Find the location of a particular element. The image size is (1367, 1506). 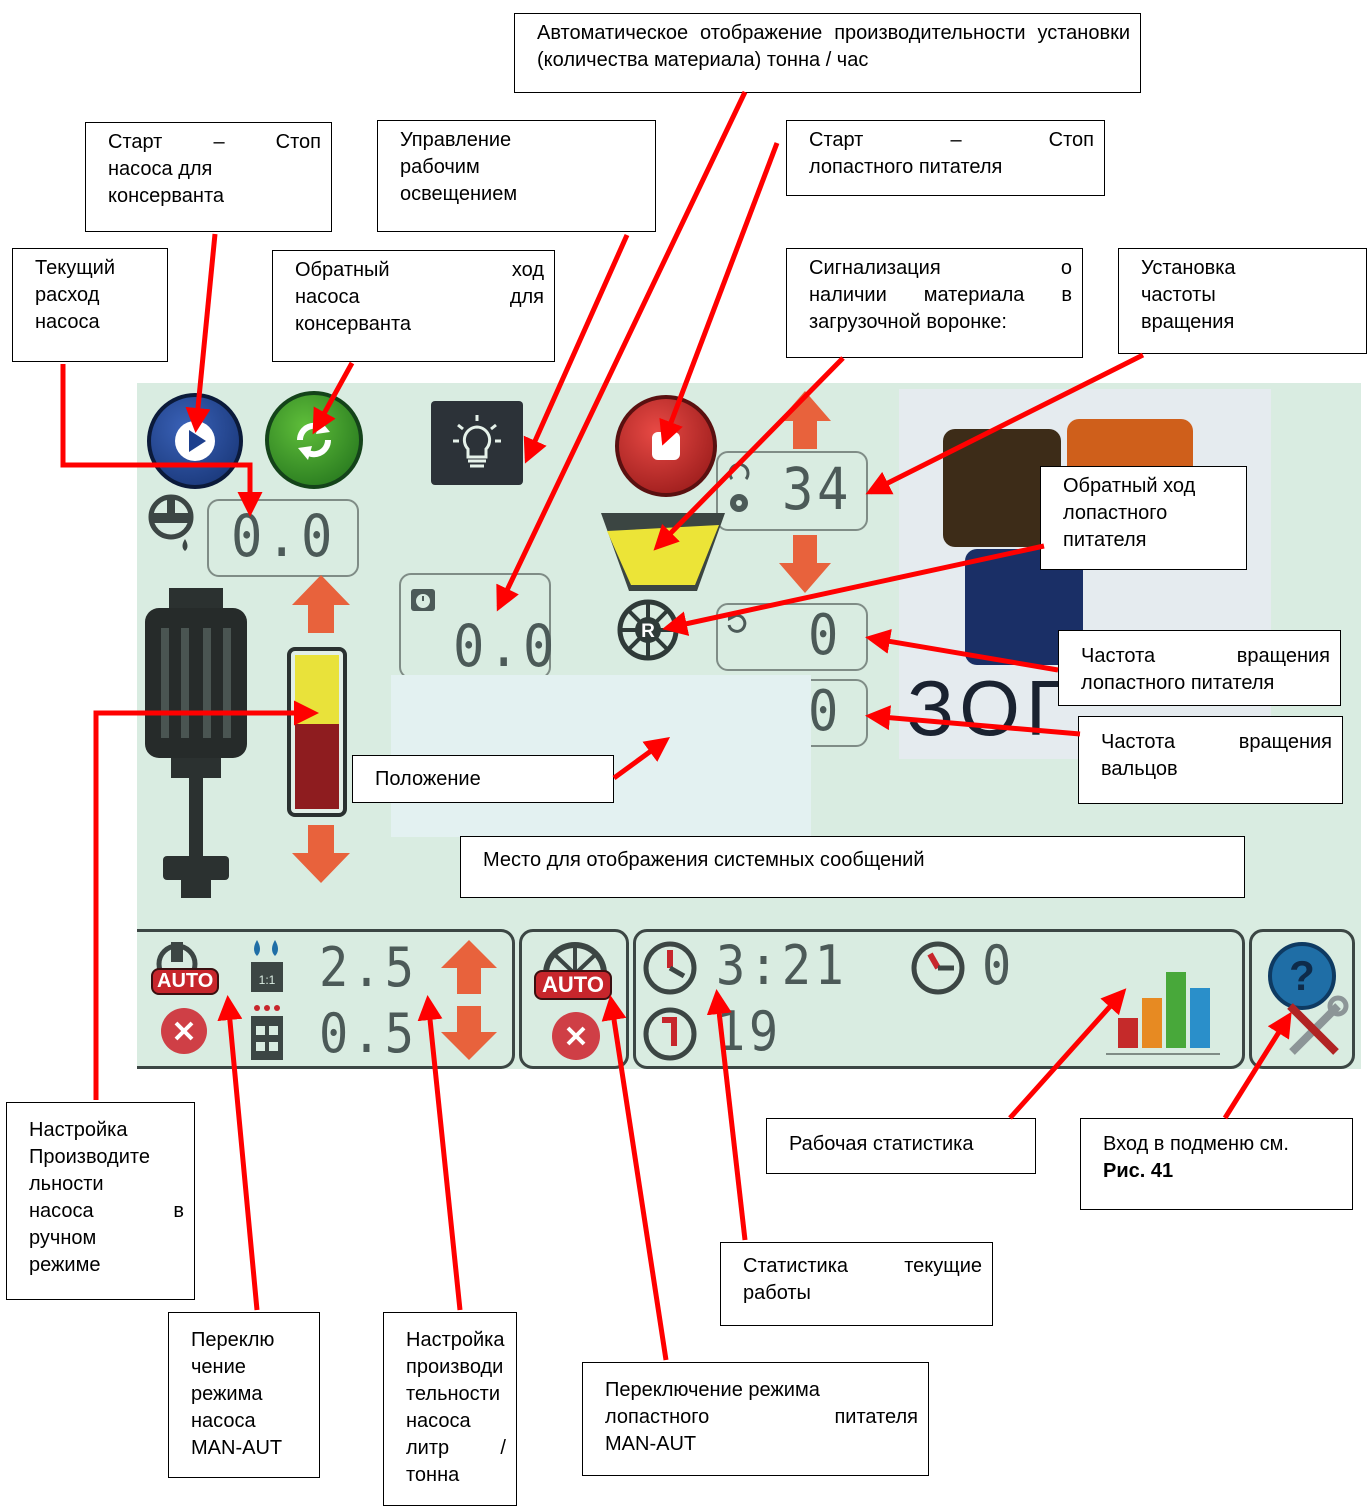

callout-line: Производите is located at coordinates (89, 1157).